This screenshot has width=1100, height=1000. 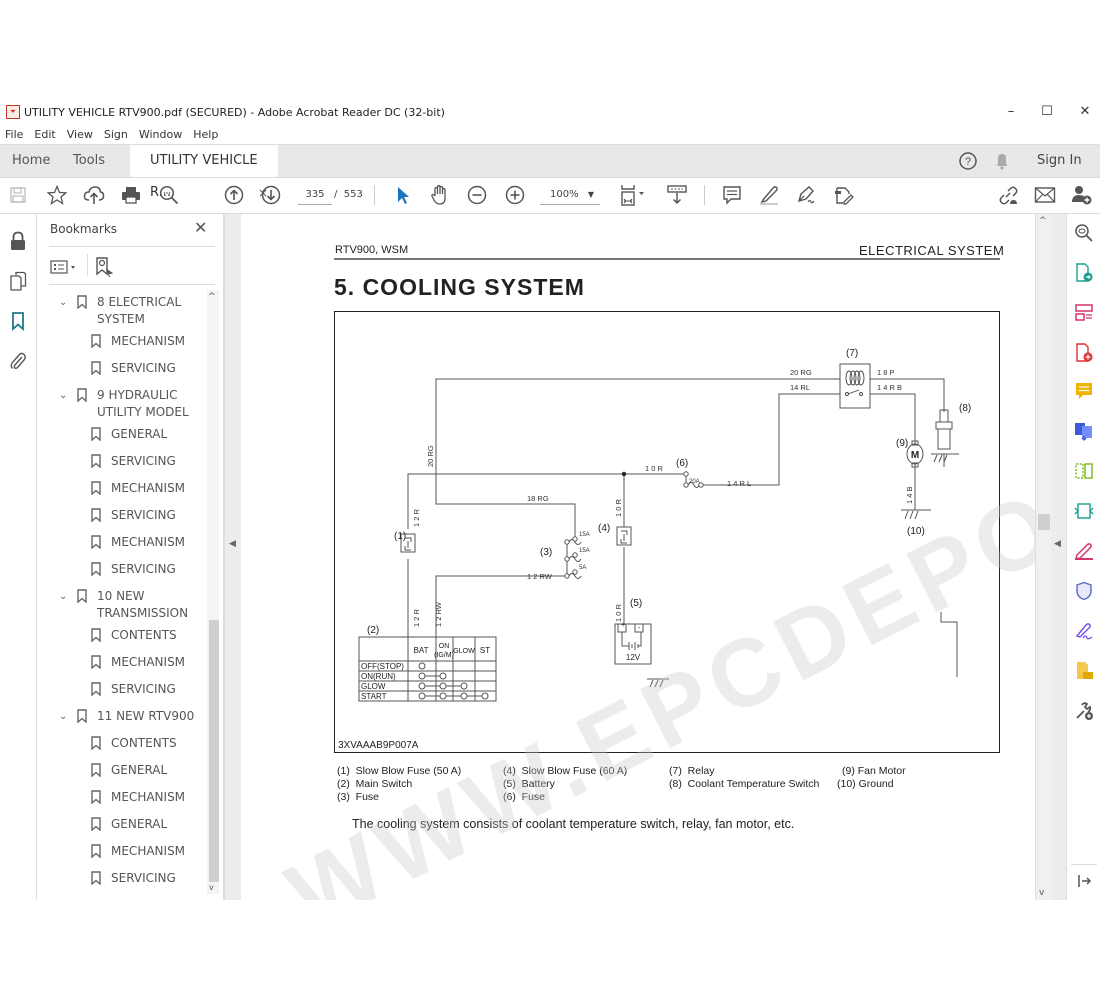 What do you see at coordinates (1084, 313) in the screenshot?
I see `edit-pdf-button` at bounding box center [1084, 313].